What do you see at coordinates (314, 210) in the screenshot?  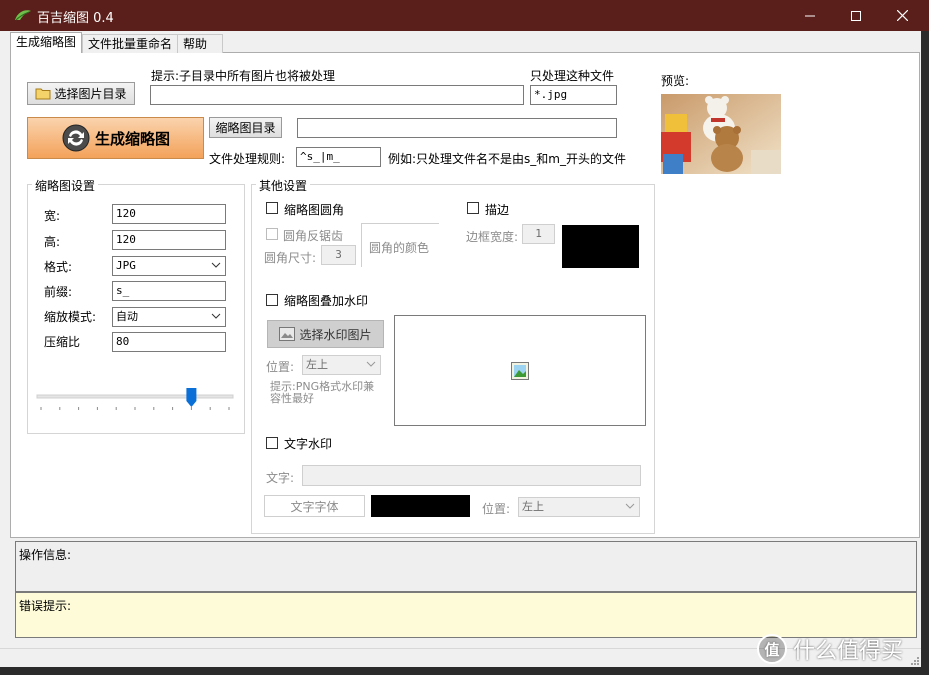 I see `round-corner-label: 缩略图圆角` at bounding box center [314, 210].